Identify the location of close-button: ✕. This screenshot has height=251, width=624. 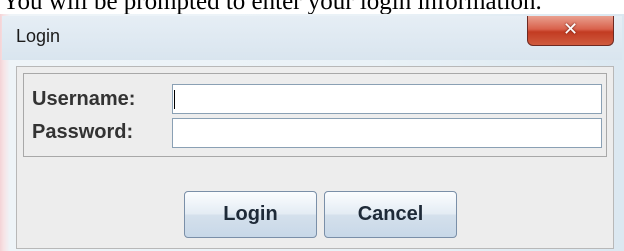
(570, 31).